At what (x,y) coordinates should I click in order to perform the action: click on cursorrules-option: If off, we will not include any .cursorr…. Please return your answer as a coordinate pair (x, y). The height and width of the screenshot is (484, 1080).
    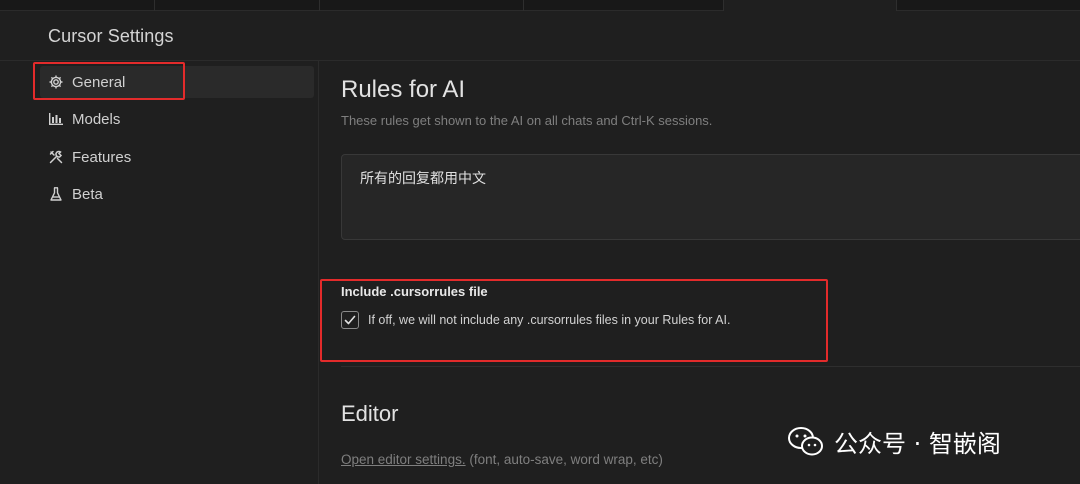
    Looking at the image, I should click on (535, 320).